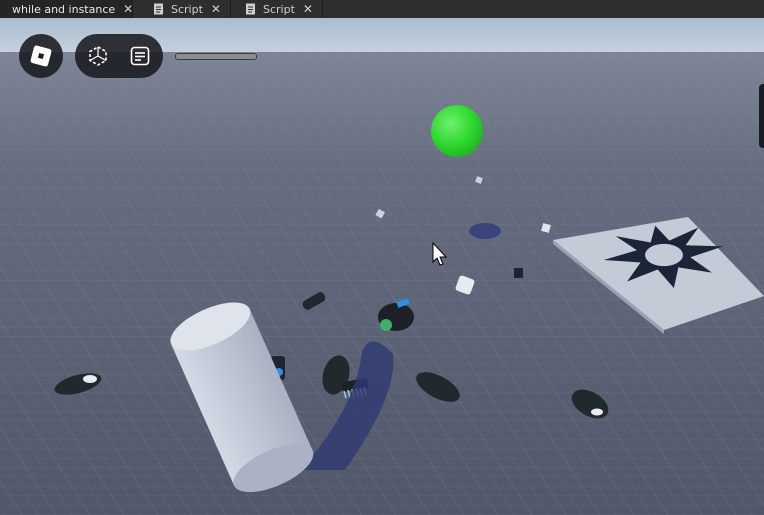 This screenshot has width=764, height=515. Describe the element at coordinates (98, 56) in the screenshot. I see `cube-select-icon` at that location.